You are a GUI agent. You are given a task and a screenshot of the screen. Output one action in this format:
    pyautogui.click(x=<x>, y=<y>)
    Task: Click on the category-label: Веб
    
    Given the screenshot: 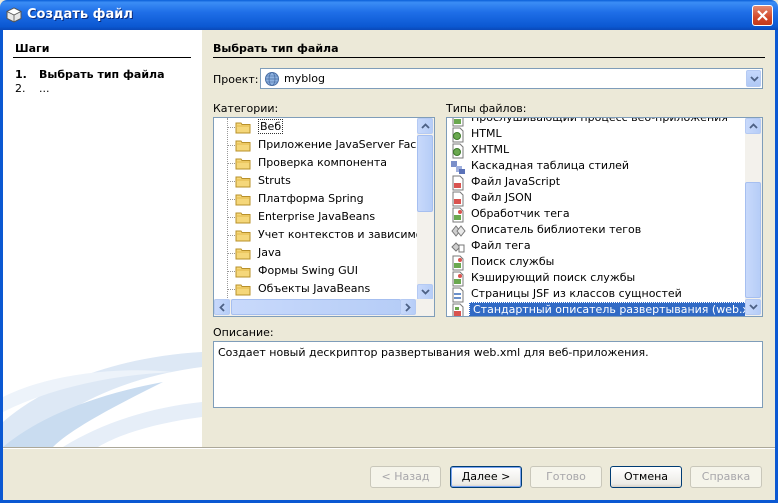 What is the action you would take?
    pyautogui.click(x=271, y=126)
    